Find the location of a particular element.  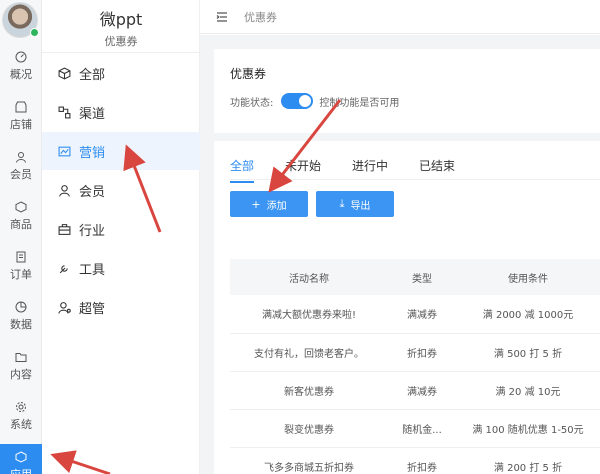

rail-label: 概况 is located at coordinates (21, 74).